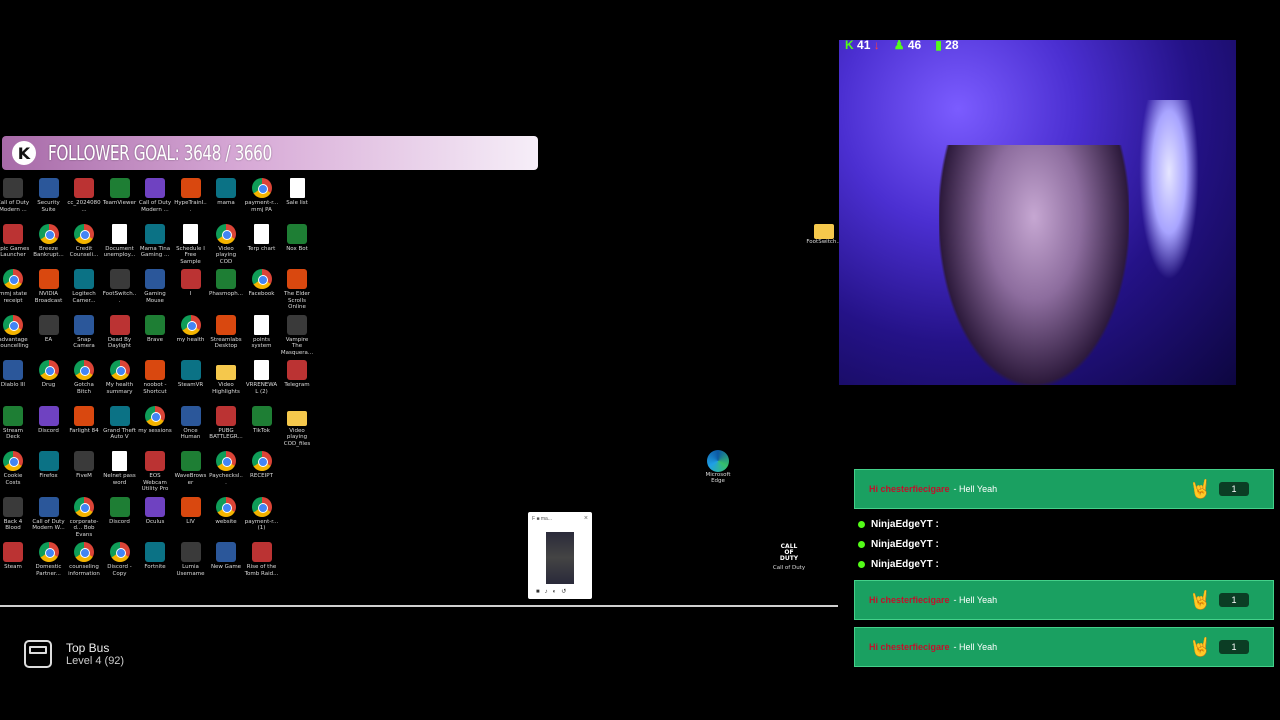 The image size is (1280, 720). Describe the element at coordinates (297, 290) in the screenshot. I see `desktop-icon: The Elder Scrolls Online` at that location.